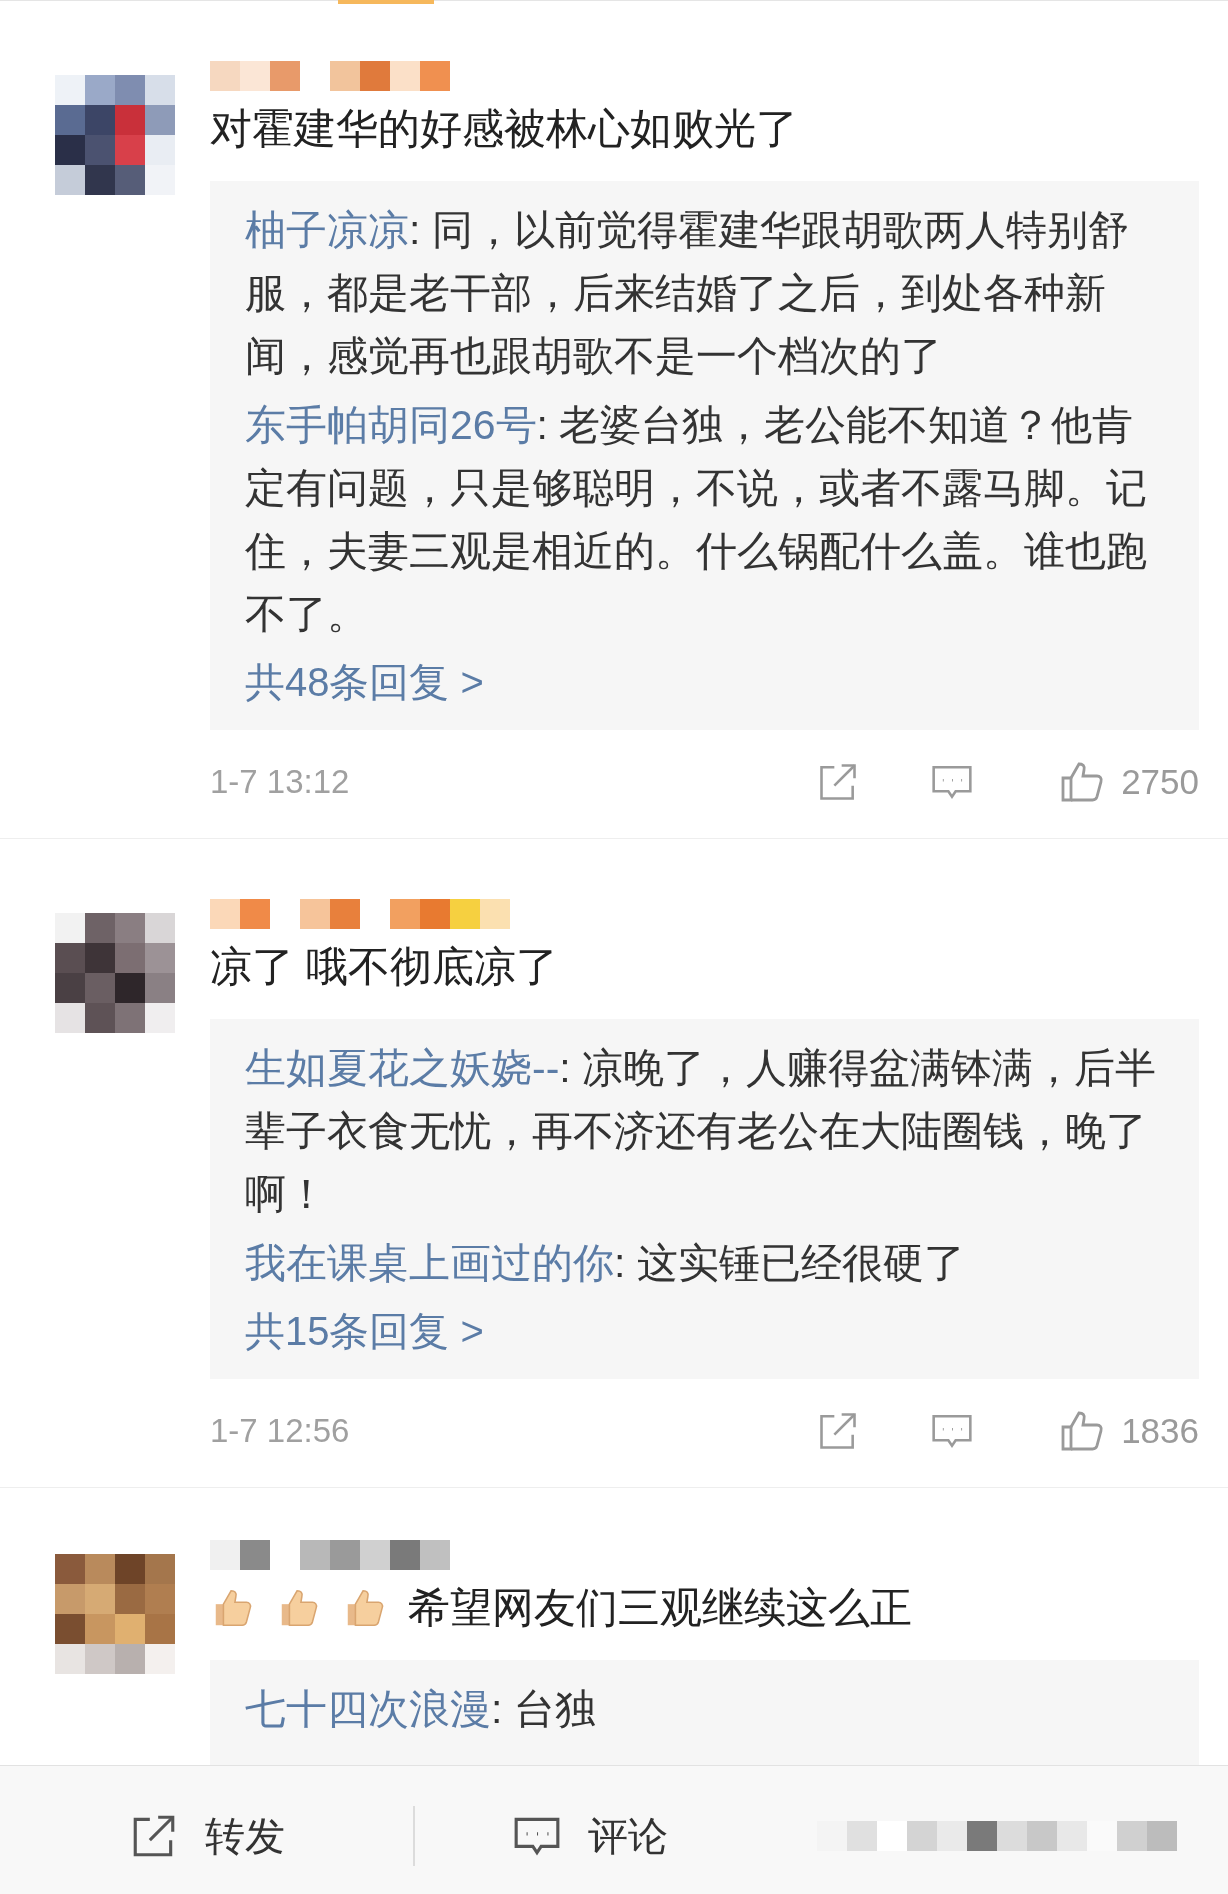 The height and width of the screenshot is (1894, 1228). Describe the element at coordinates (660, 1608) in the screenshot. I see `comment-text: 希望网友们三观继续这么正` at that location.